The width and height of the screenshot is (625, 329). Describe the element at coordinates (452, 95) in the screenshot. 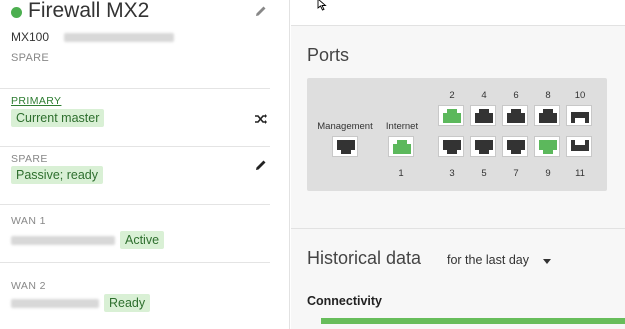

I see `port-number: 2` at that location.